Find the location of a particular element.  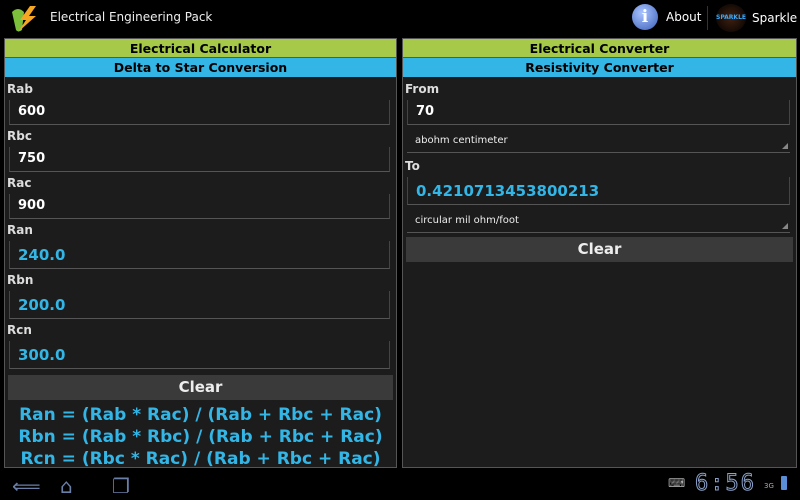

converter-subheader: Resistivity Converter is located at coordinates (599, 67).